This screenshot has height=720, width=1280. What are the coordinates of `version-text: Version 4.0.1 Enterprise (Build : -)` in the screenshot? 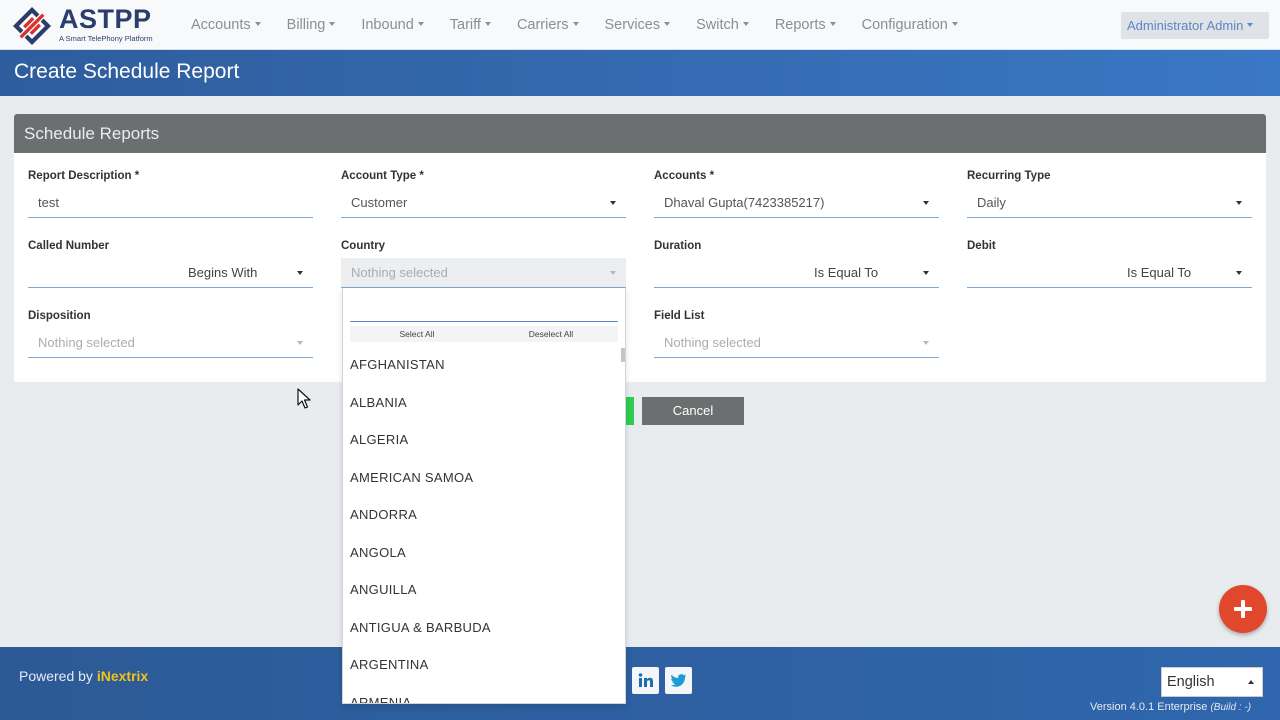 It's located at (1171, 707).